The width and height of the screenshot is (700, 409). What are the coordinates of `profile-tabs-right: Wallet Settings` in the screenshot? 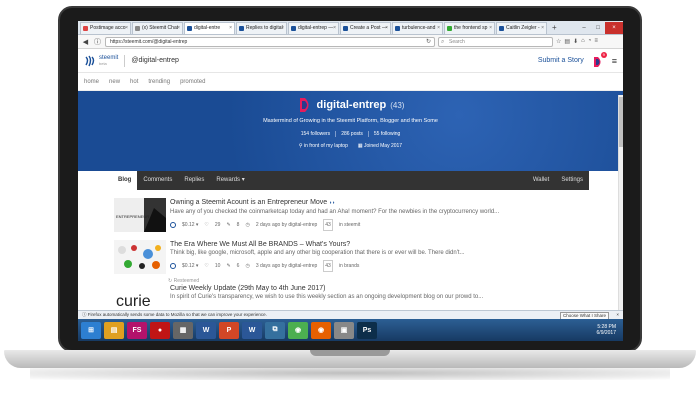 It's located at (558, 180).